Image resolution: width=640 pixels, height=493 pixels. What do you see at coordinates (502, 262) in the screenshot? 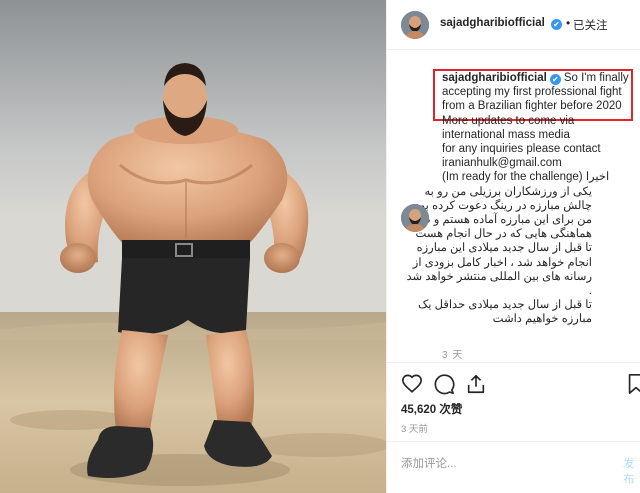
I see `caption-persian-line: انجام خواهد شد ، اخبار کامل بزودی از` at bounding box center [502, 262].